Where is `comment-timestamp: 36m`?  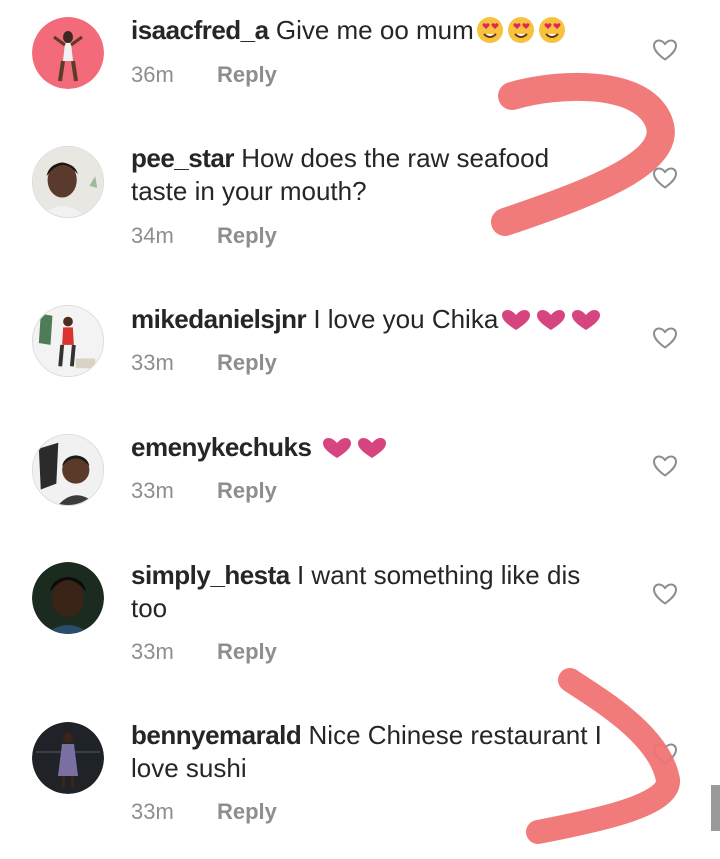 comment-timestamp: 36m is located at coordinates (152, 74).